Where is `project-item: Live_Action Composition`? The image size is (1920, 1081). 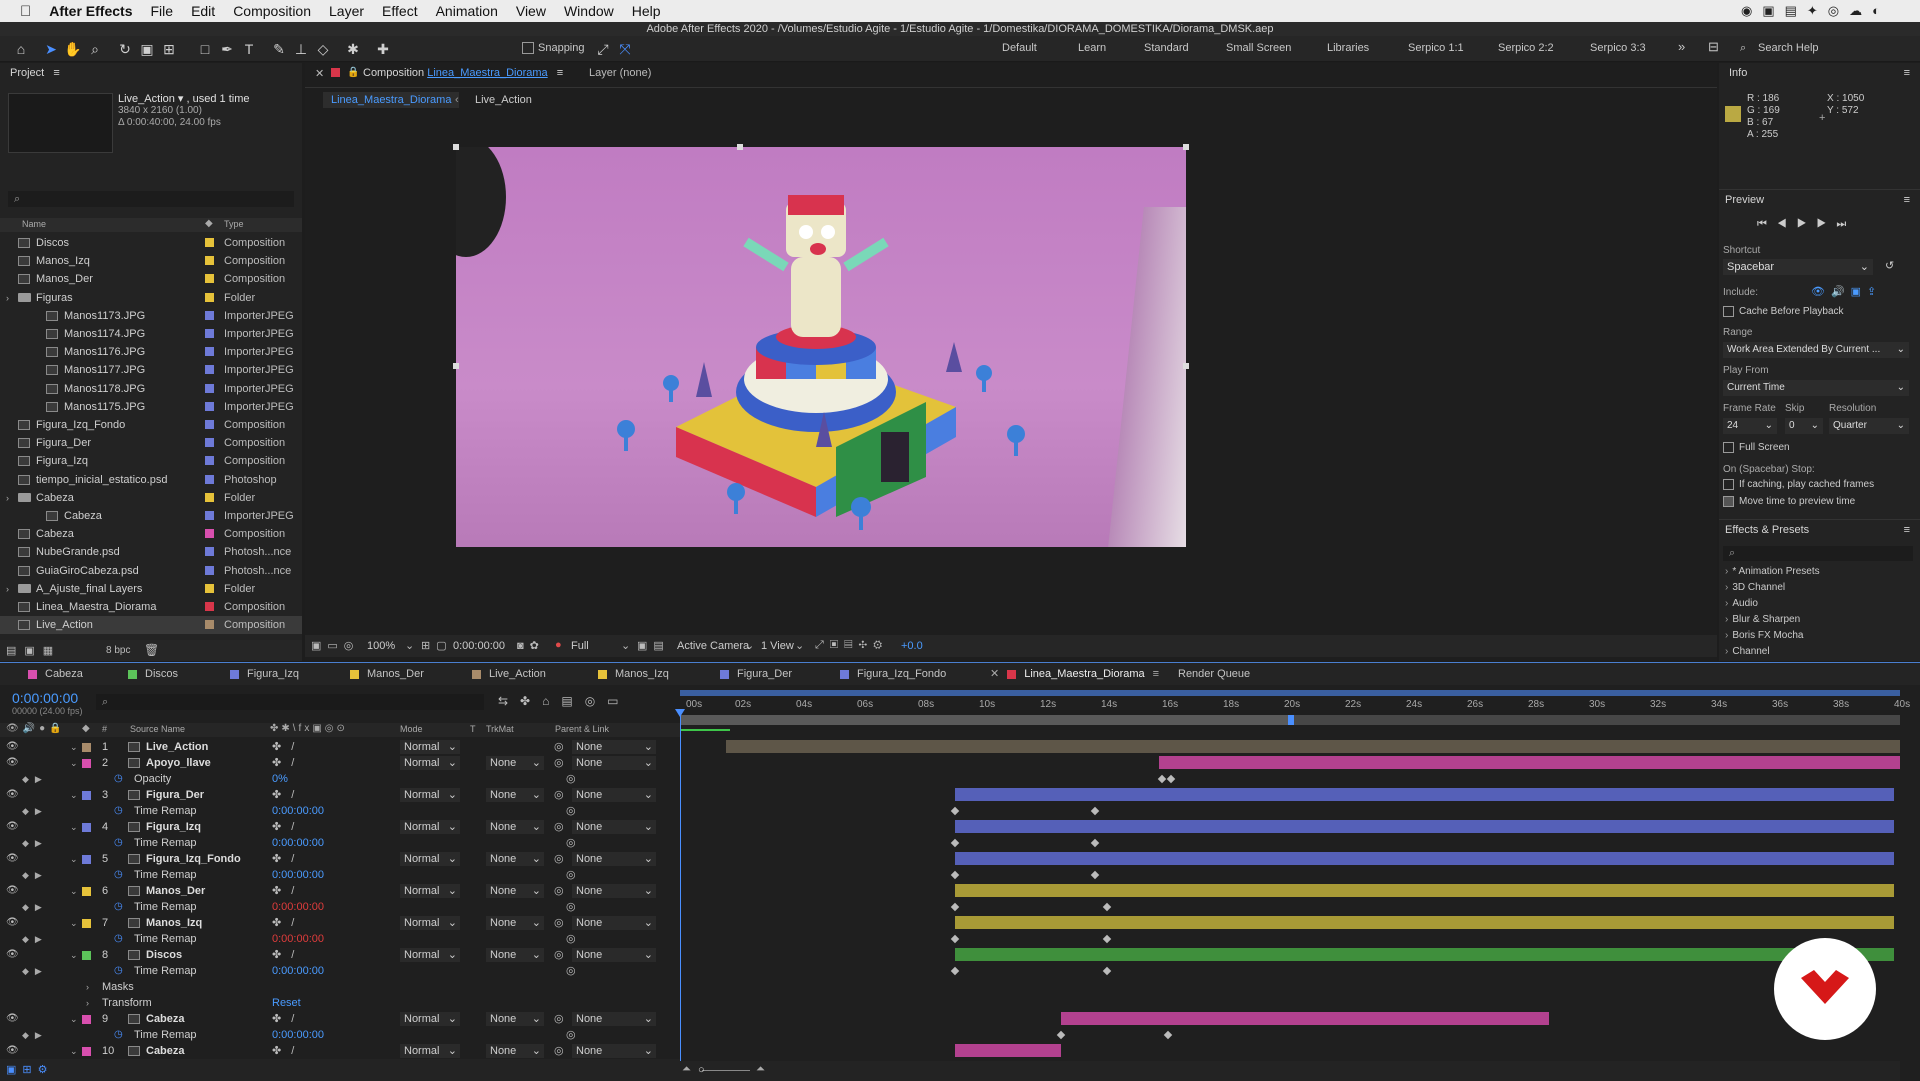 project-item: Live_Action Composition is located at coordinates (151, 625).